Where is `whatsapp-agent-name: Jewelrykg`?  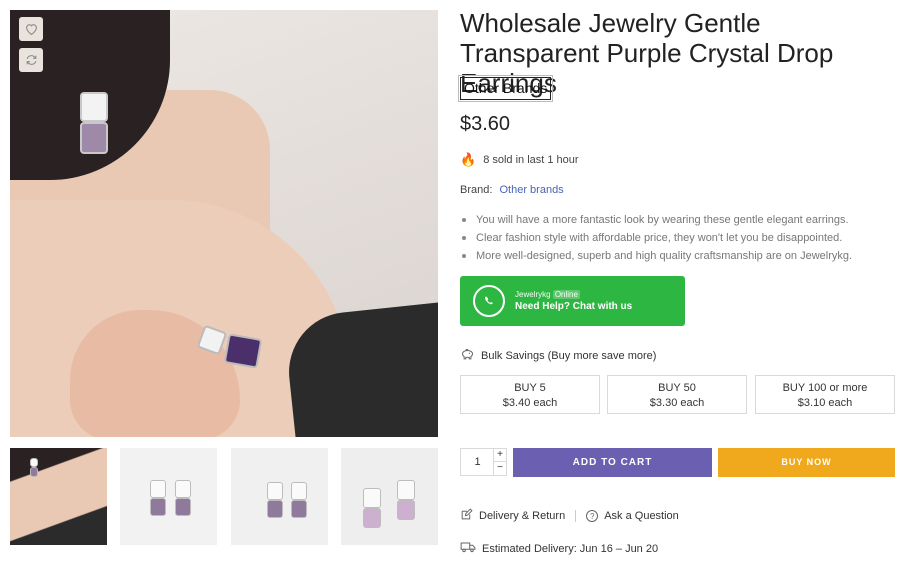 whatsapp-agent-name: Jewelrykg is located at coordinates (533, 294).